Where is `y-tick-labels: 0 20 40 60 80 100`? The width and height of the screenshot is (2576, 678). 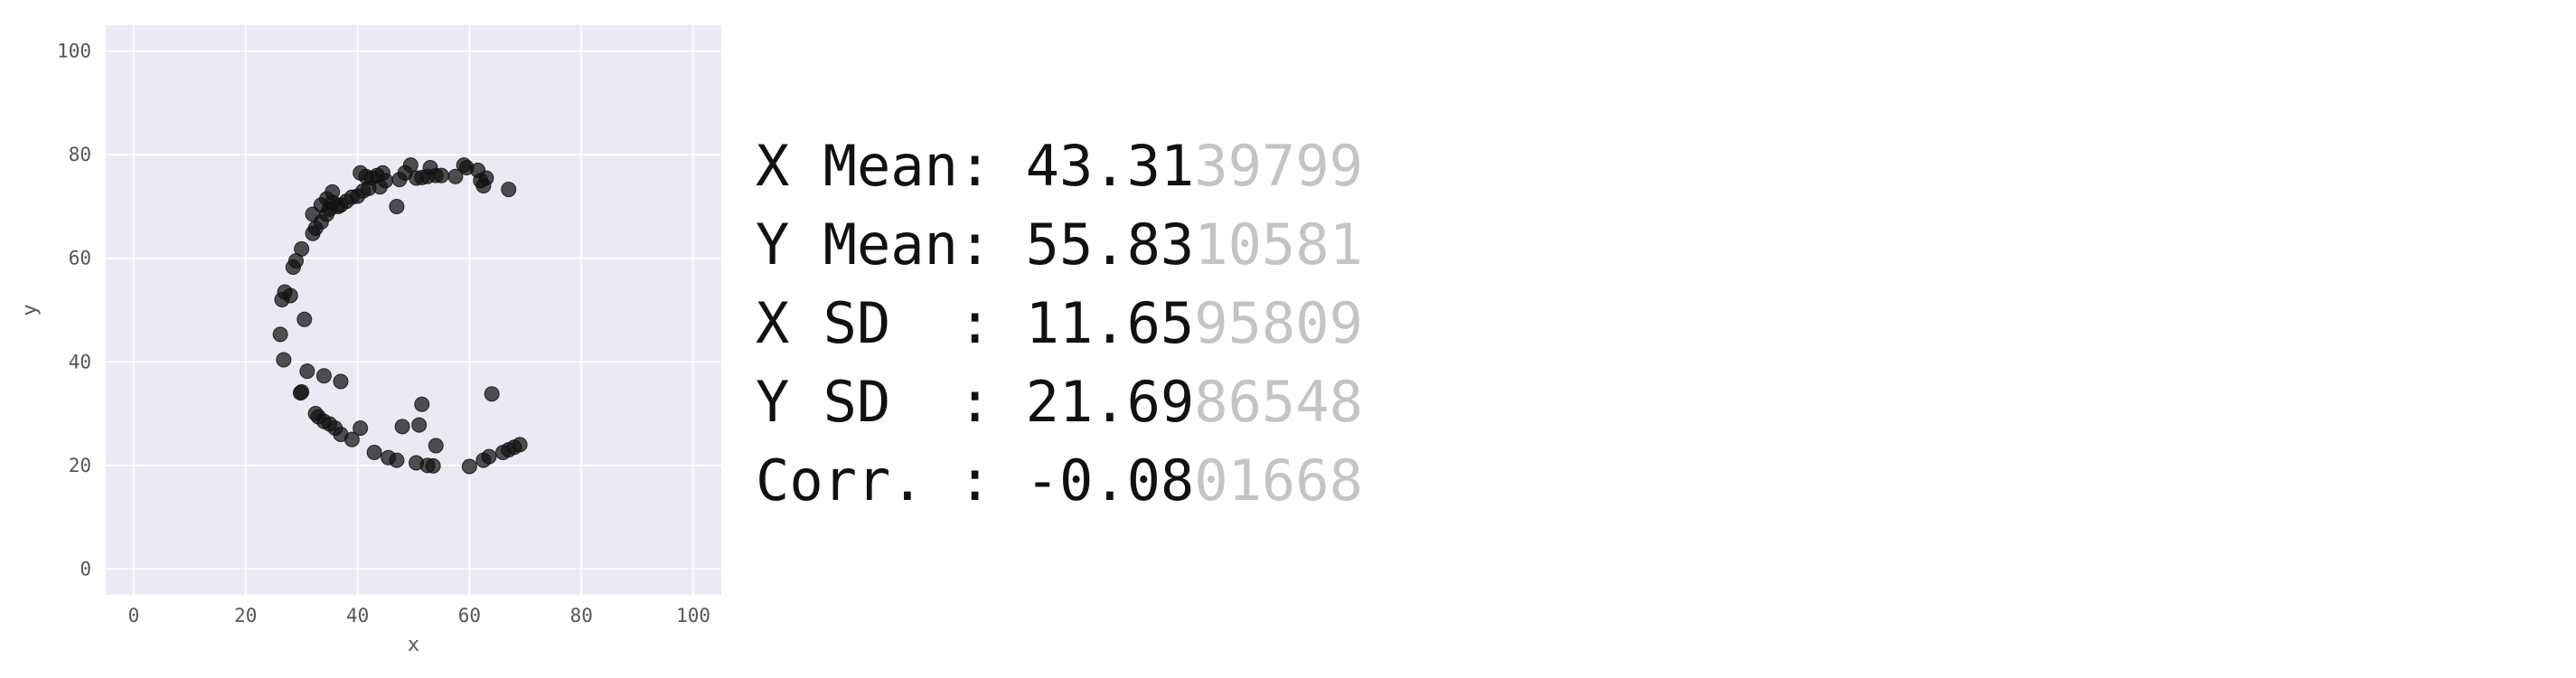 y-tick-labels: 0 20 40 60 80 100 is located at coordinates (74, 310).